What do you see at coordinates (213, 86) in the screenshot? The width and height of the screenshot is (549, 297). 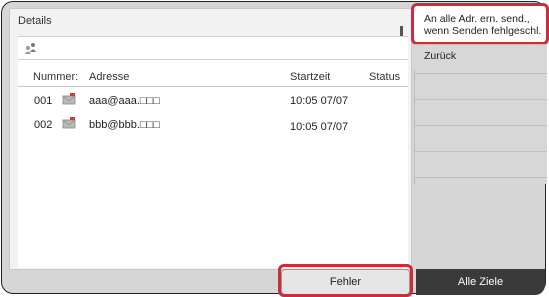 I see `header-divider` at bounding box center [213, 86].